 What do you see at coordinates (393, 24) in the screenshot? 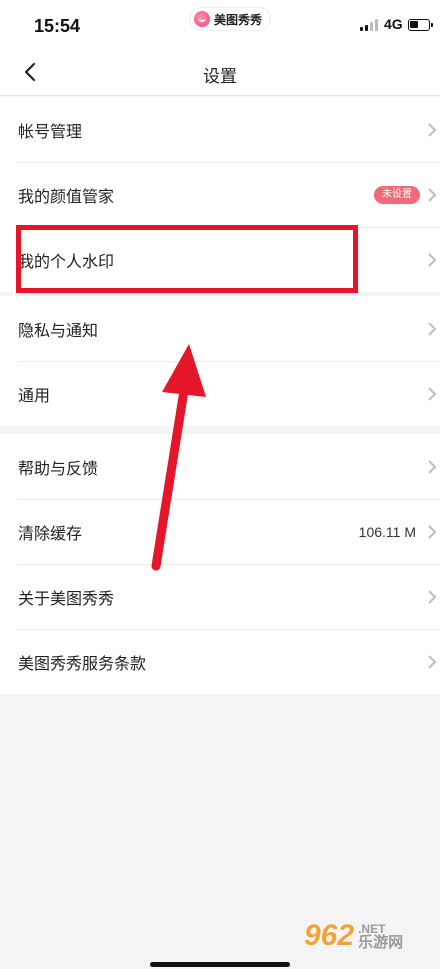
I see `network-type: 4G` at bounding box center [393, 24].